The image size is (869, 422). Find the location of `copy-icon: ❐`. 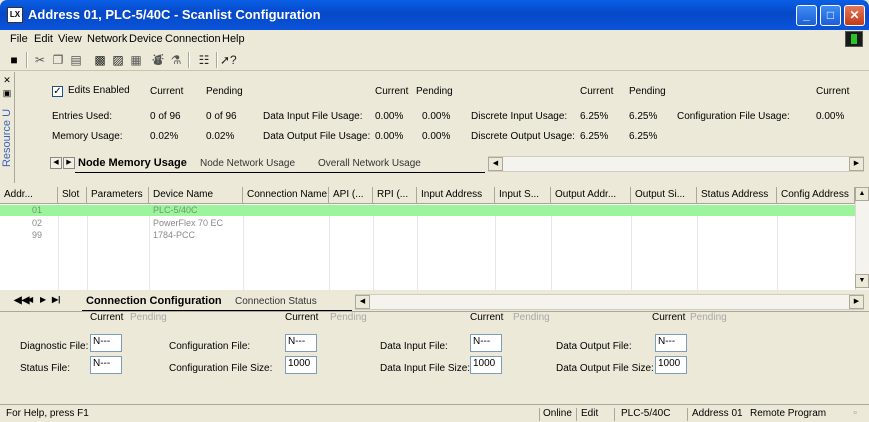

copy-icon: ❐ is located at coordinates (58, 60).